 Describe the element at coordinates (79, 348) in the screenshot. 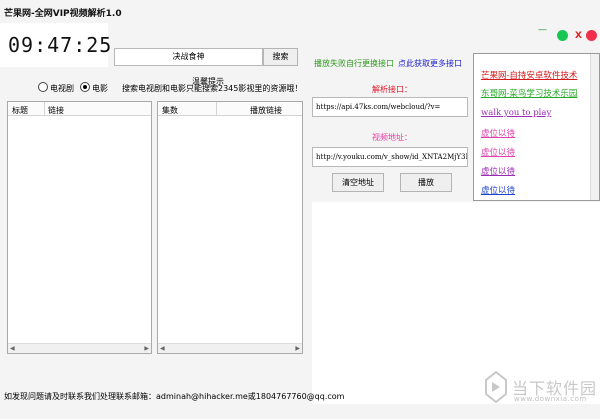

I see `search-results-scrollbar: ◀ ▶` at that location.